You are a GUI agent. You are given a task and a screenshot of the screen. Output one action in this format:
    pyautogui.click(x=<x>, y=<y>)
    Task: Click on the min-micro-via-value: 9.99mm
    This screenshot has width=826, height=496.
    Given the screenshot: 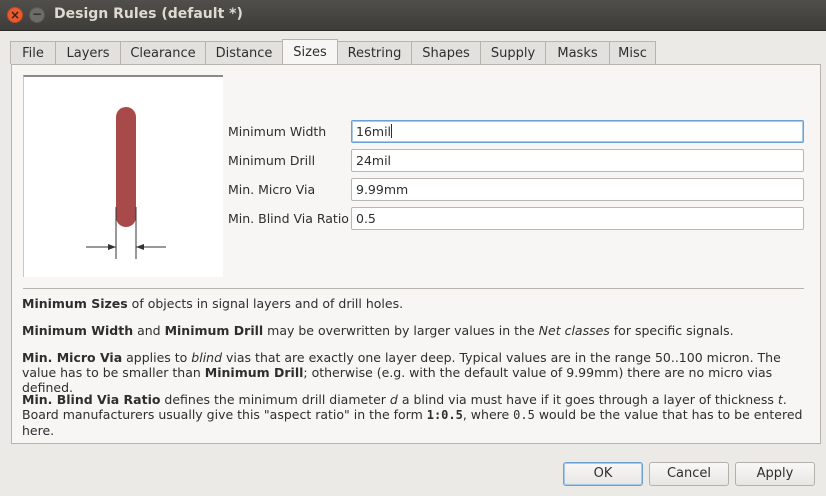 What is the action you would take?
    pyautogui.click(x=382, y=189)
    